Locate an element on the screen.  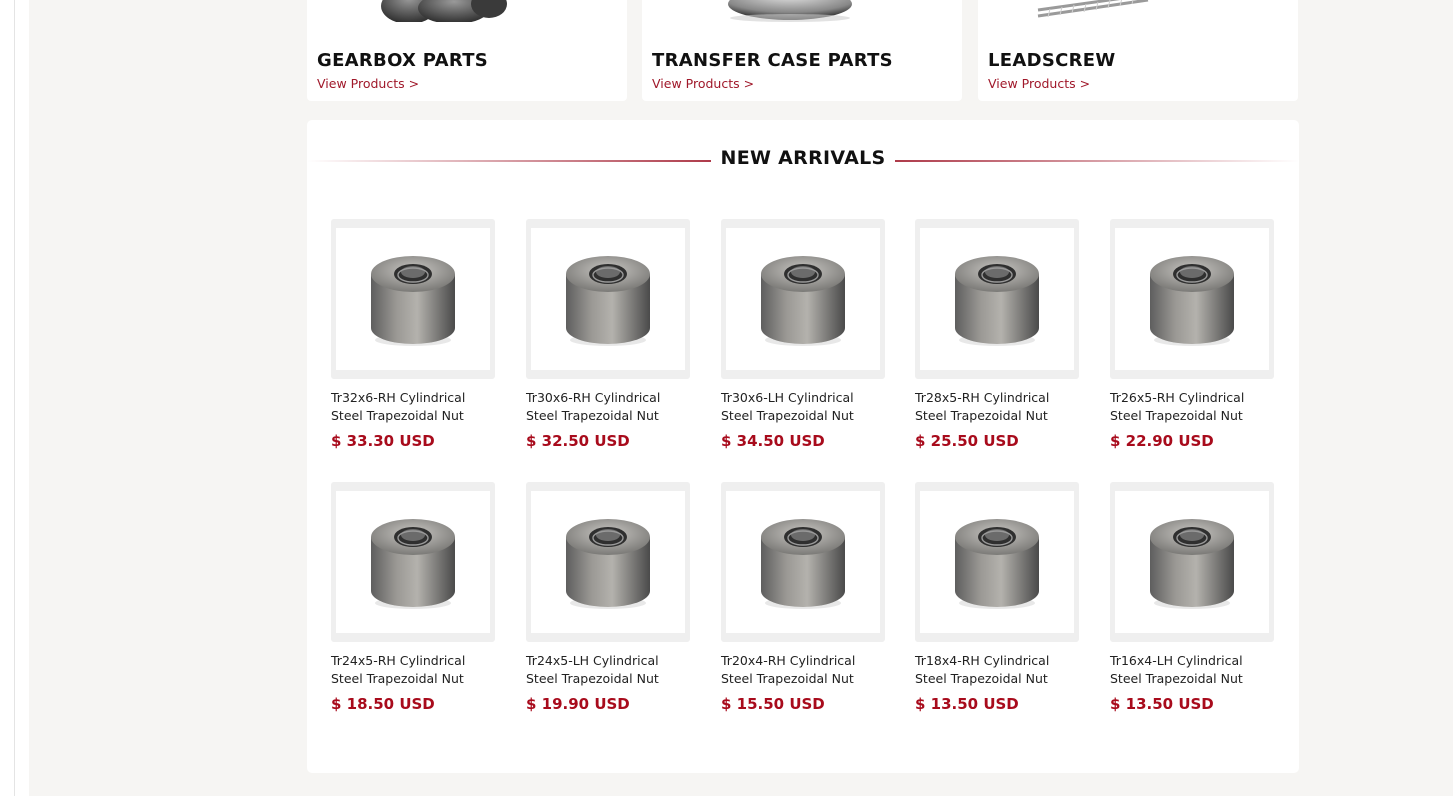
leadscrew-image is located at coordinates (1093, 9).